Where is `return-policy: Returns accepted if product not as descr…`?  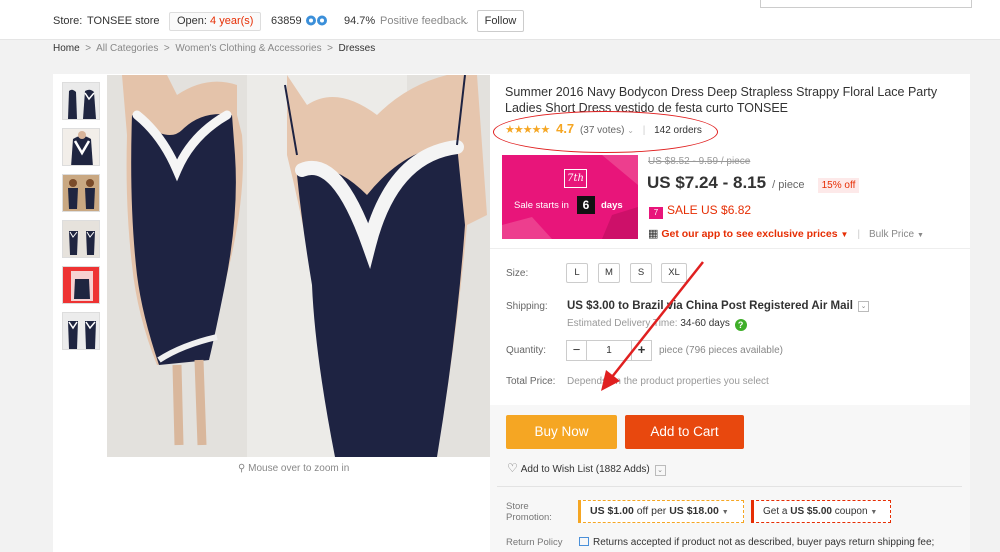 return-policy: Returns accepted if product not as descr… is located at coordinates (756, 542).